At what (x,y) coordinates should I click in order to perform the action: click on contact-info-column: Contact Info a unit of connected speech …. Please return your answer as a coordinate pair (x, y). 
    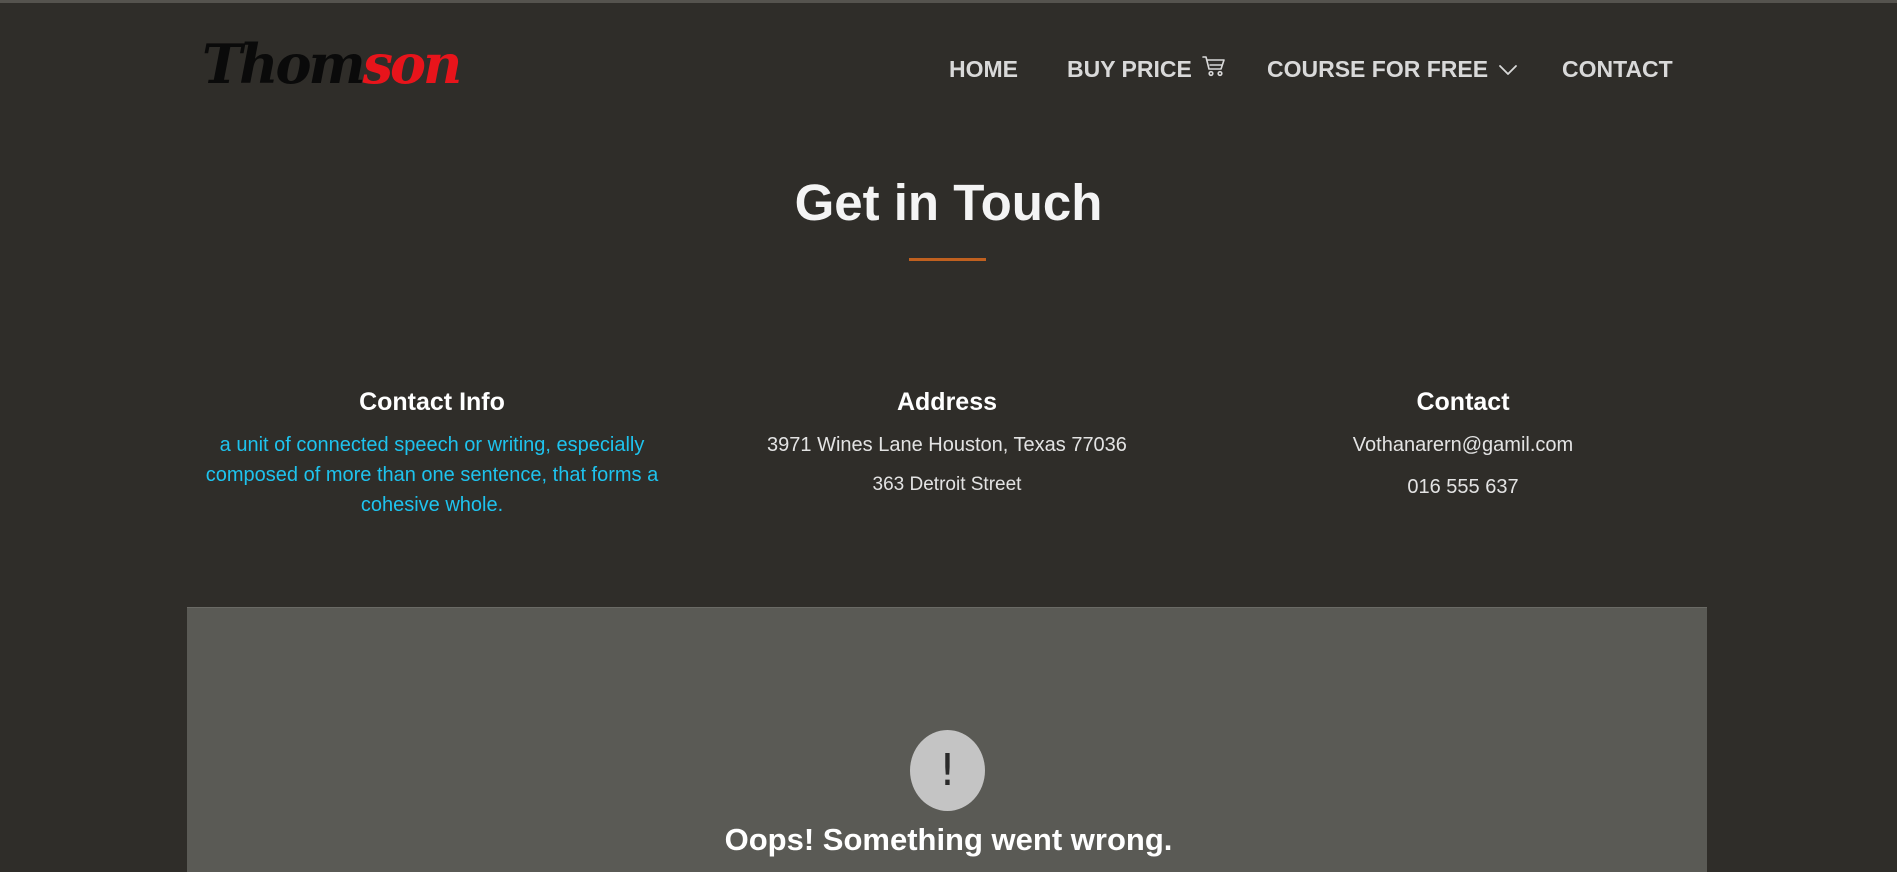
    Looking at the image, I should click on (432, 453).